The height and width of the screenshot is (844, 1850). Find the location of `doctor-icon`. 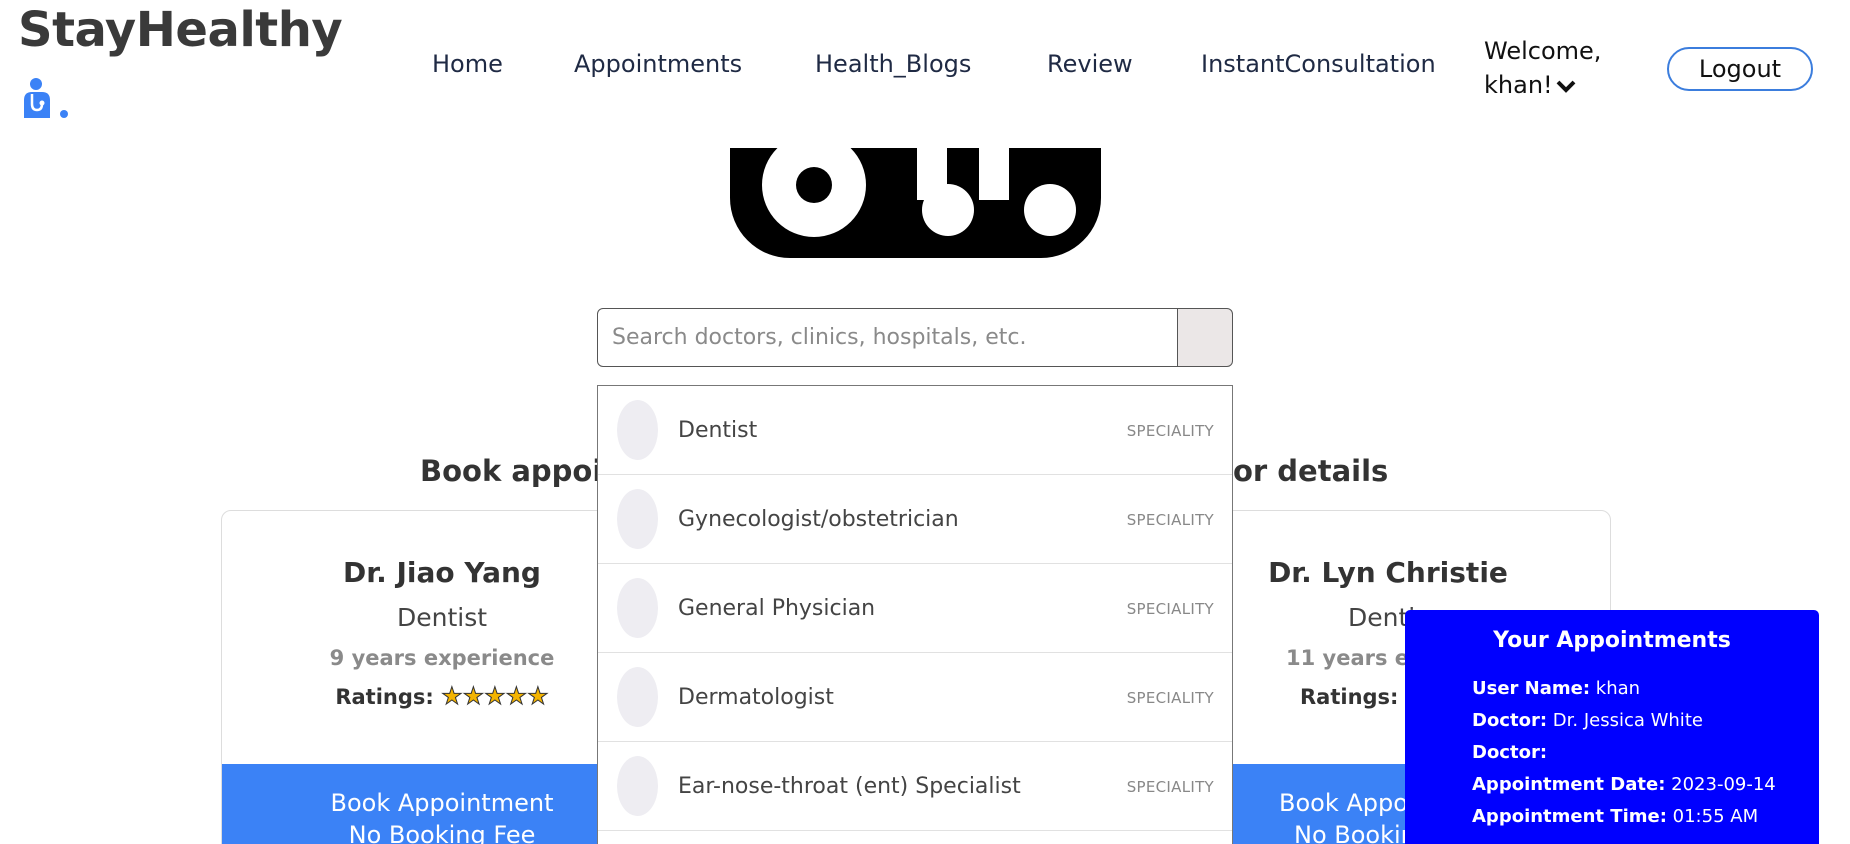

doctor-icon is located at coordinates (46, 98).